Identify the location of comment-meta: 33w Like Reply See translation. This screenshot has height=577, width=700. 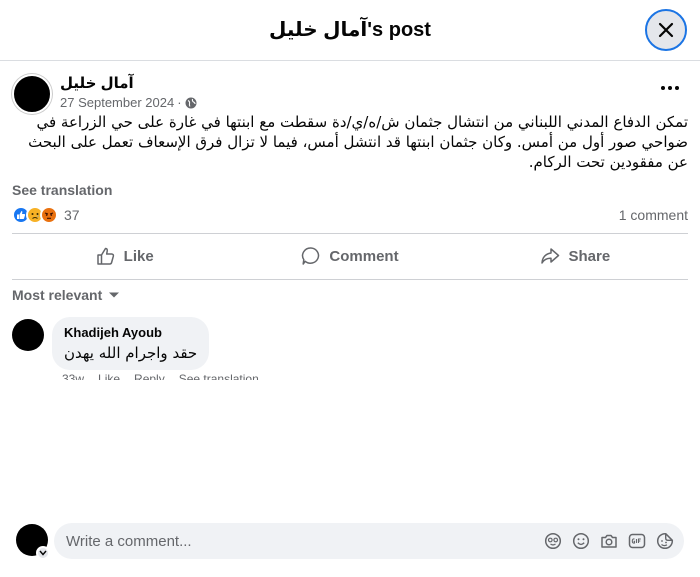
(160, 376).